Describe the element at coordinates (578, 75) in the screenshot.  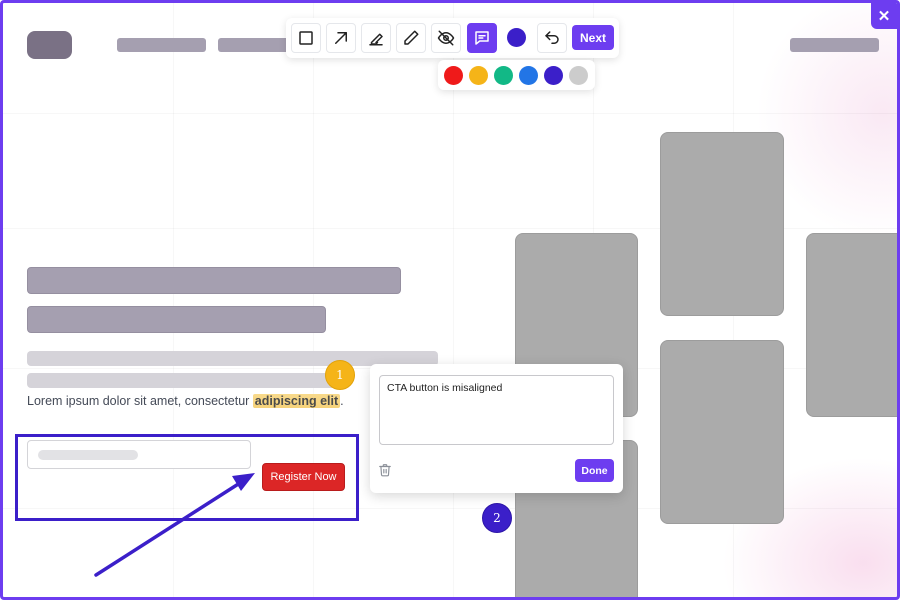
I see `color-swatch-gray` at that location.